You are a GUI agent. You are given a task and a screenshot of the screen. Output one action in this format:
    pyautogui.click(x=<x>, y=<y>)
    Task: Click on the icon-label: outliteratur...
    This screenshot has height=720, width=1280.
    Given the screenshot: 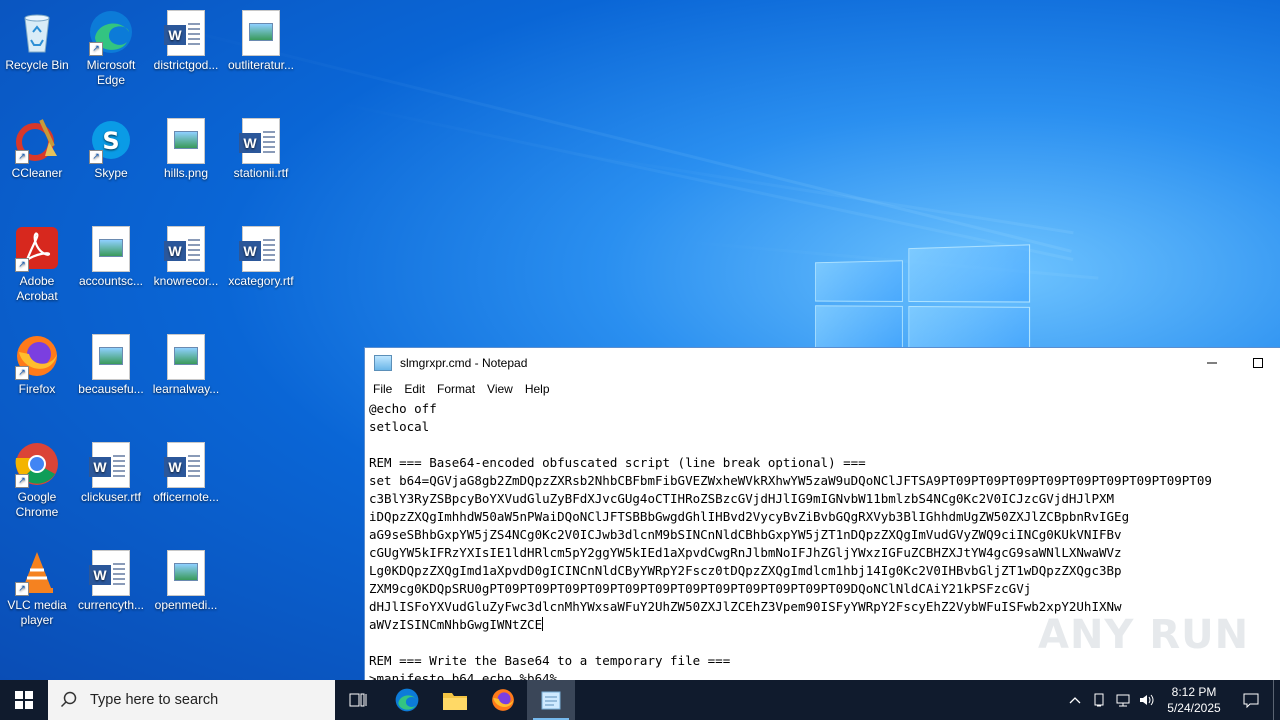 What is the action you would take?
    pyautogui.click(x=261, y=65)
    